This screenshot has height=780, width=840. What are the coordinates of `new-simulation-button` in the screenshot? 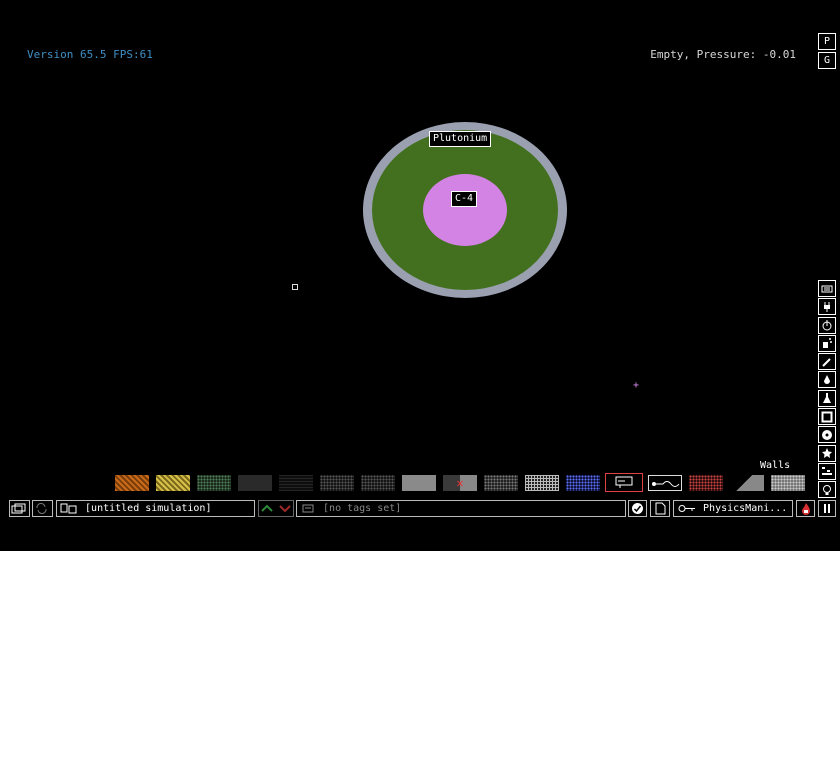 It's located at (660, 508).